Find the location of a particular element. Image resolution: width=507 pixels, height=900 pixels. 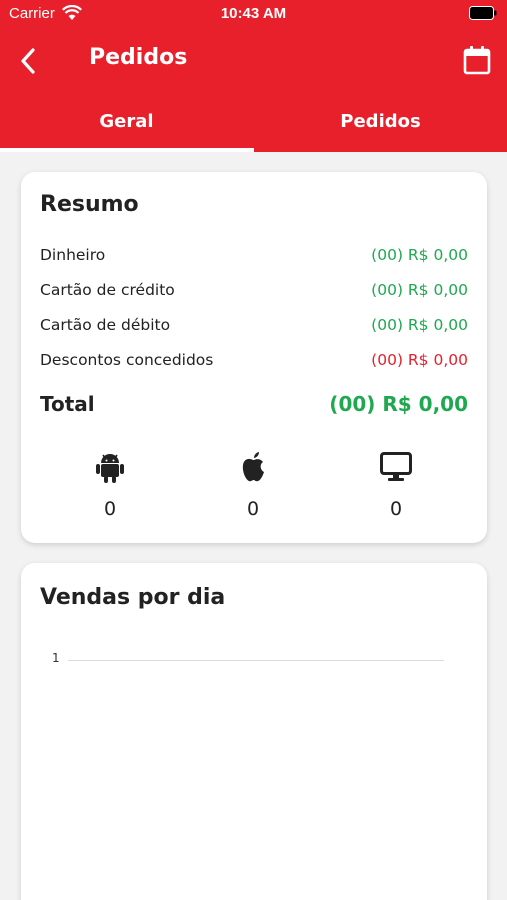

summary-row-credito: Cartão de crédito (00) R$ 0,00 is located at coordinates (254, 292).